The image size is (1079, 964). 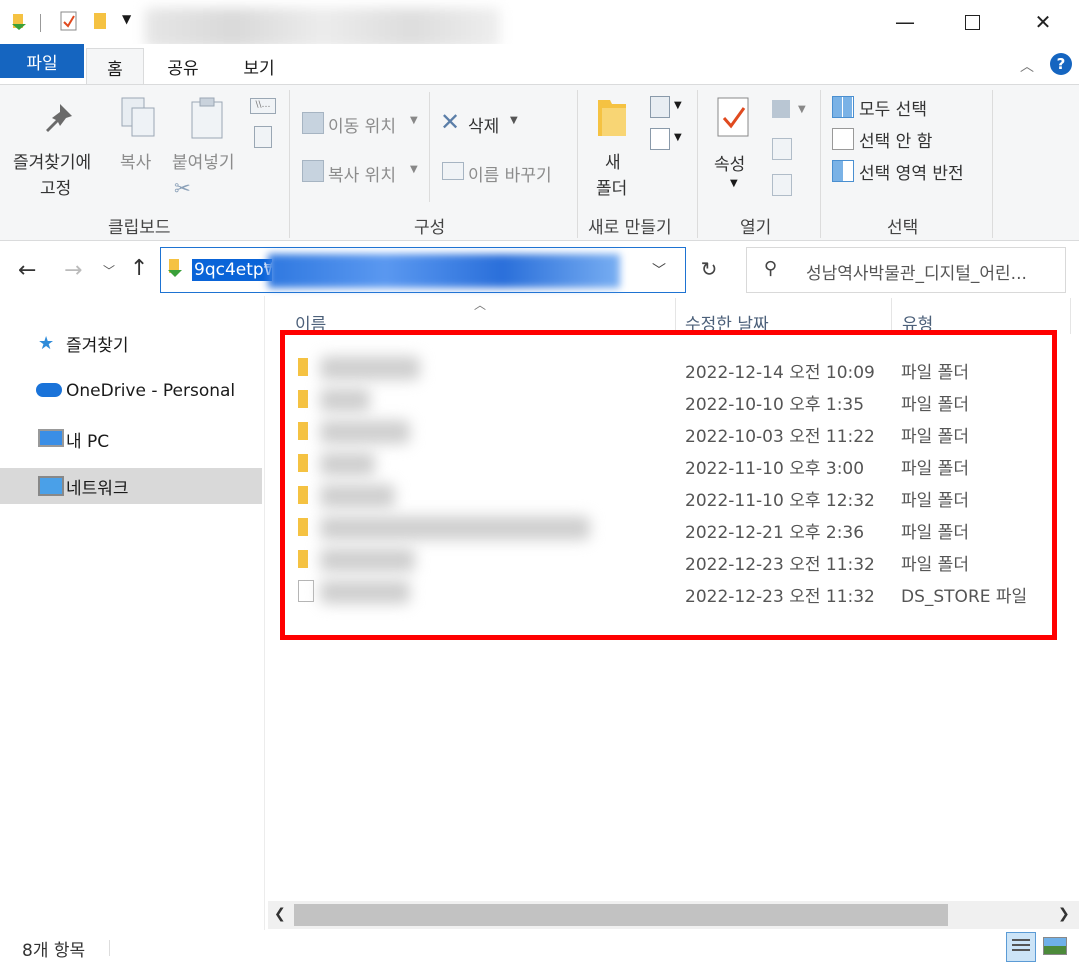 What do you see at coordinates (313, 123) in the screenshot?
I see `move-to-icon` at bounding box center [313, 123].